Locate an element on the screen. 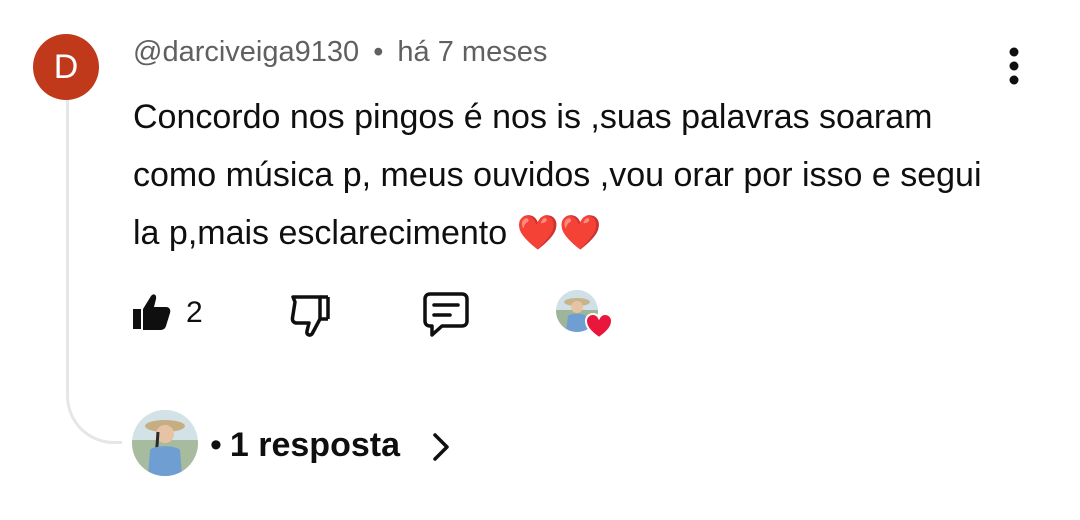  author-handle: @darciveiga9130 is located at coordinates (246, 52).